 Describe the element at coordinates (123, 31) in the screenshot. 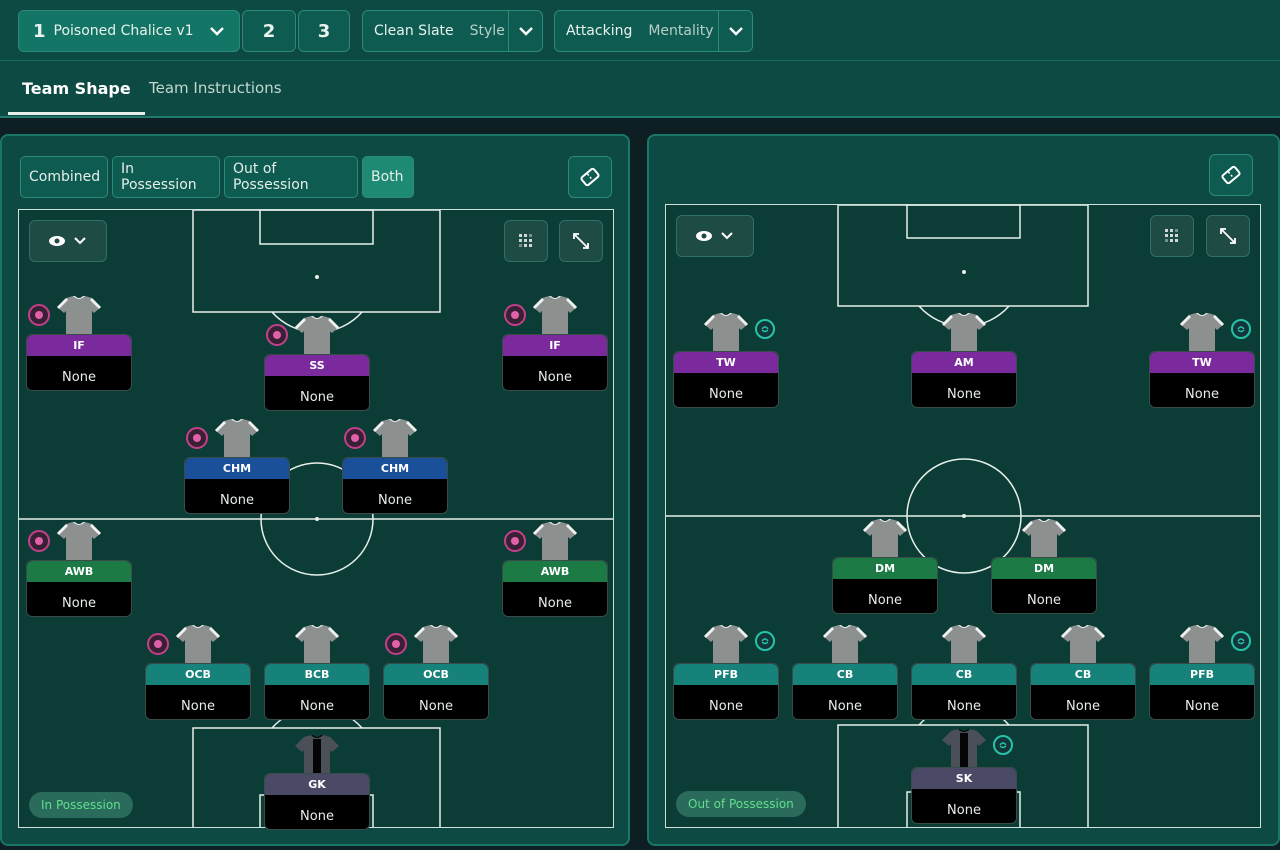

I see `tactic-name: Poisoned Chalice v1` at that location.